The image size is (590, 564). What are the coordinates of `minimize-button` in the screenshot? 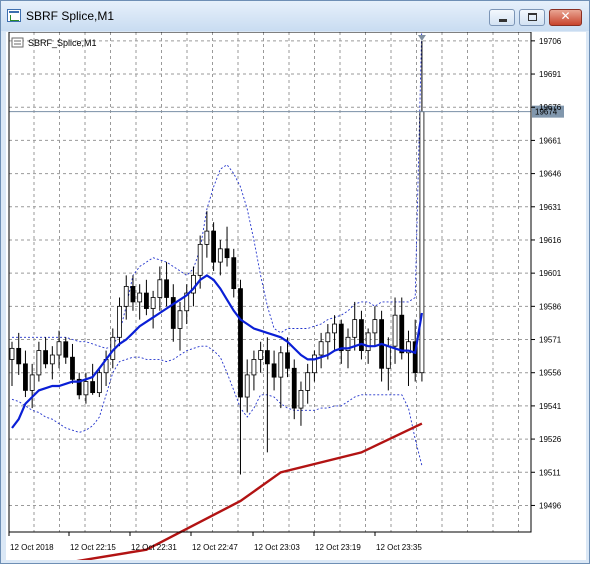 It's located at (502, 17).